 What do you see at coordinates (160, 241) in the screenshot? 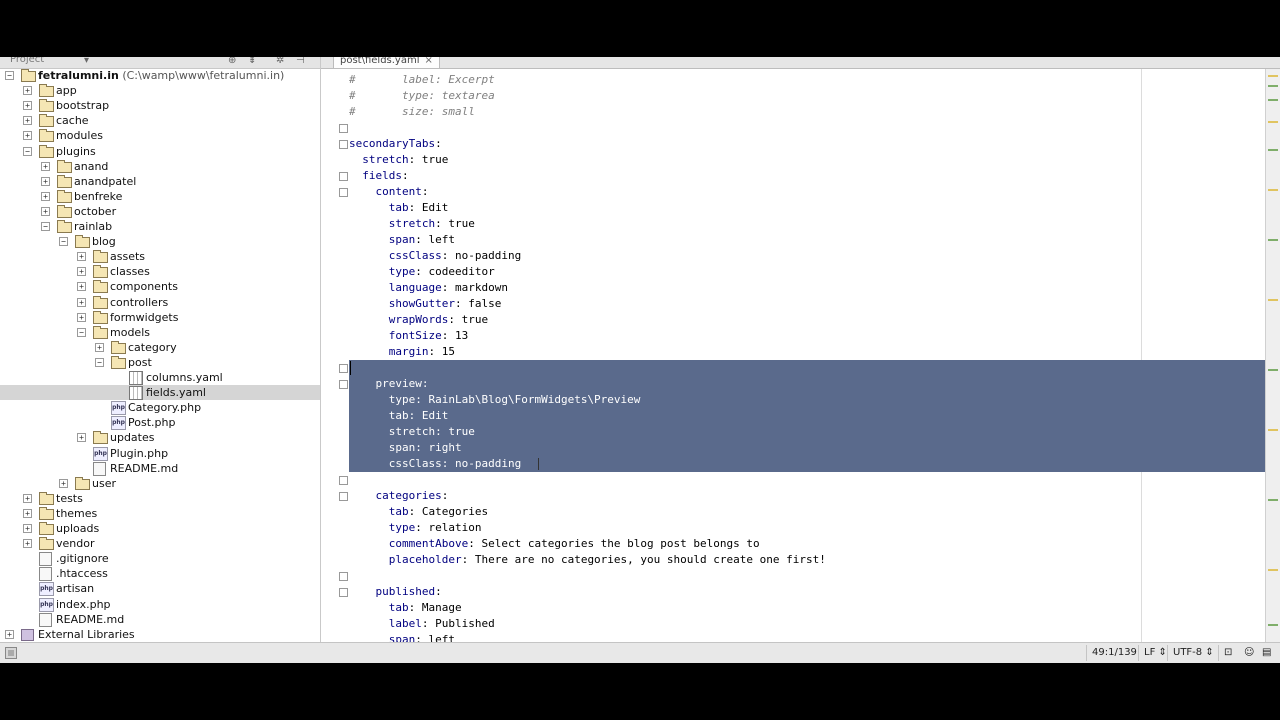
I see `tree-item: − blog` at bounding box center [160, 241].